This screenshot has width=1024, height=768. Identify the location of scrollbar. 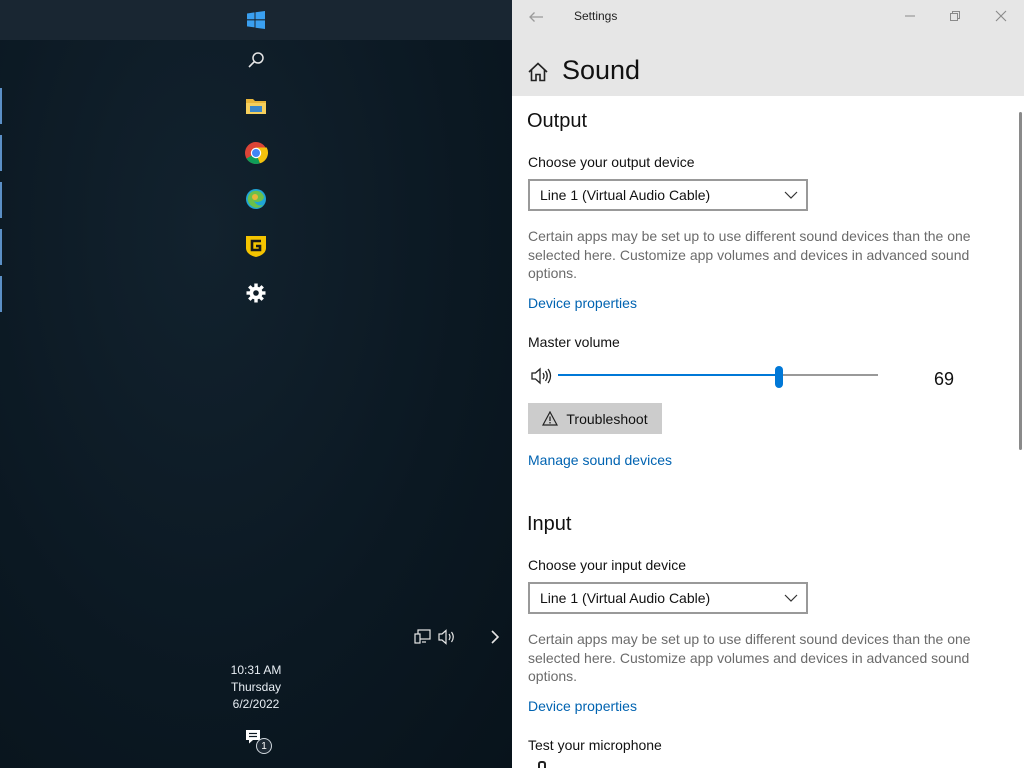
(1020, 281).